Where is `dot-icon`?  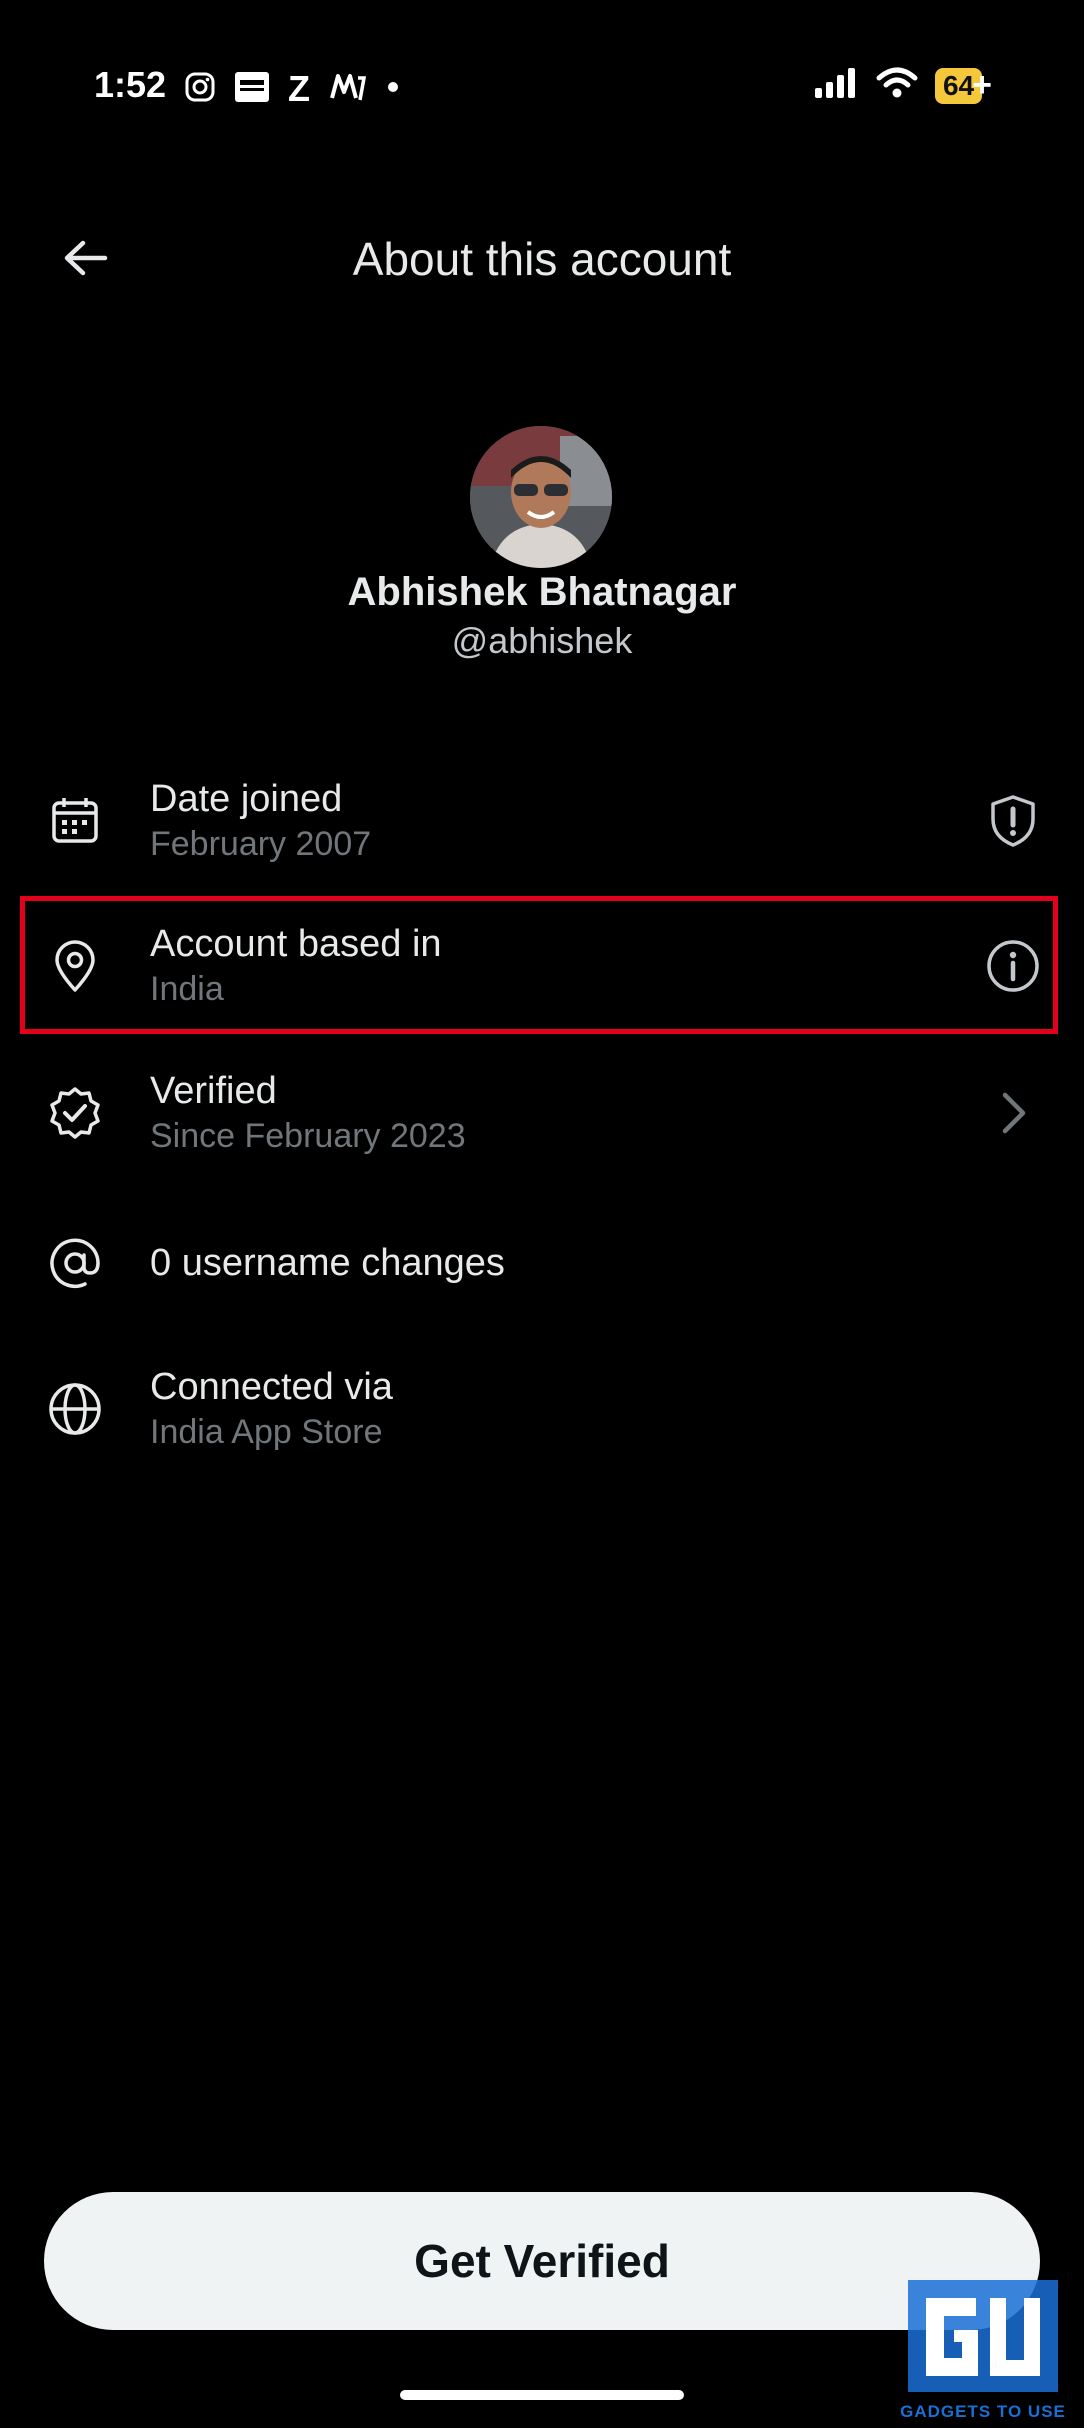
dot-icon is located at coordinates (393, 89).